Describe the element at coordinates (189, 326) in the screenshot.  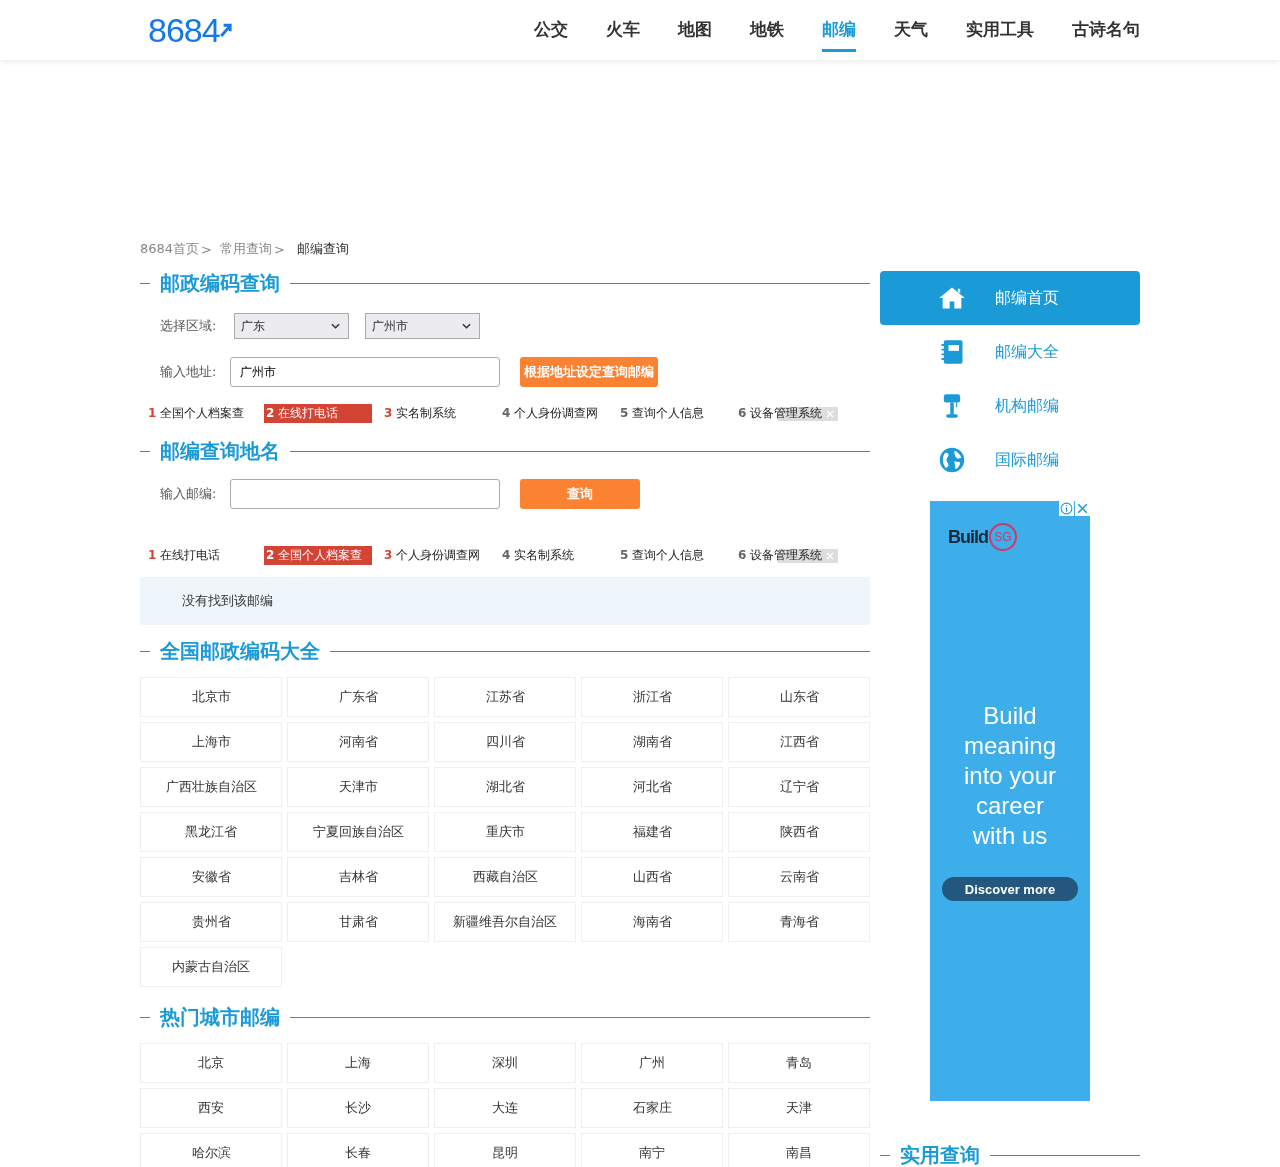
I see `field-label: 选择区域:` at that location.